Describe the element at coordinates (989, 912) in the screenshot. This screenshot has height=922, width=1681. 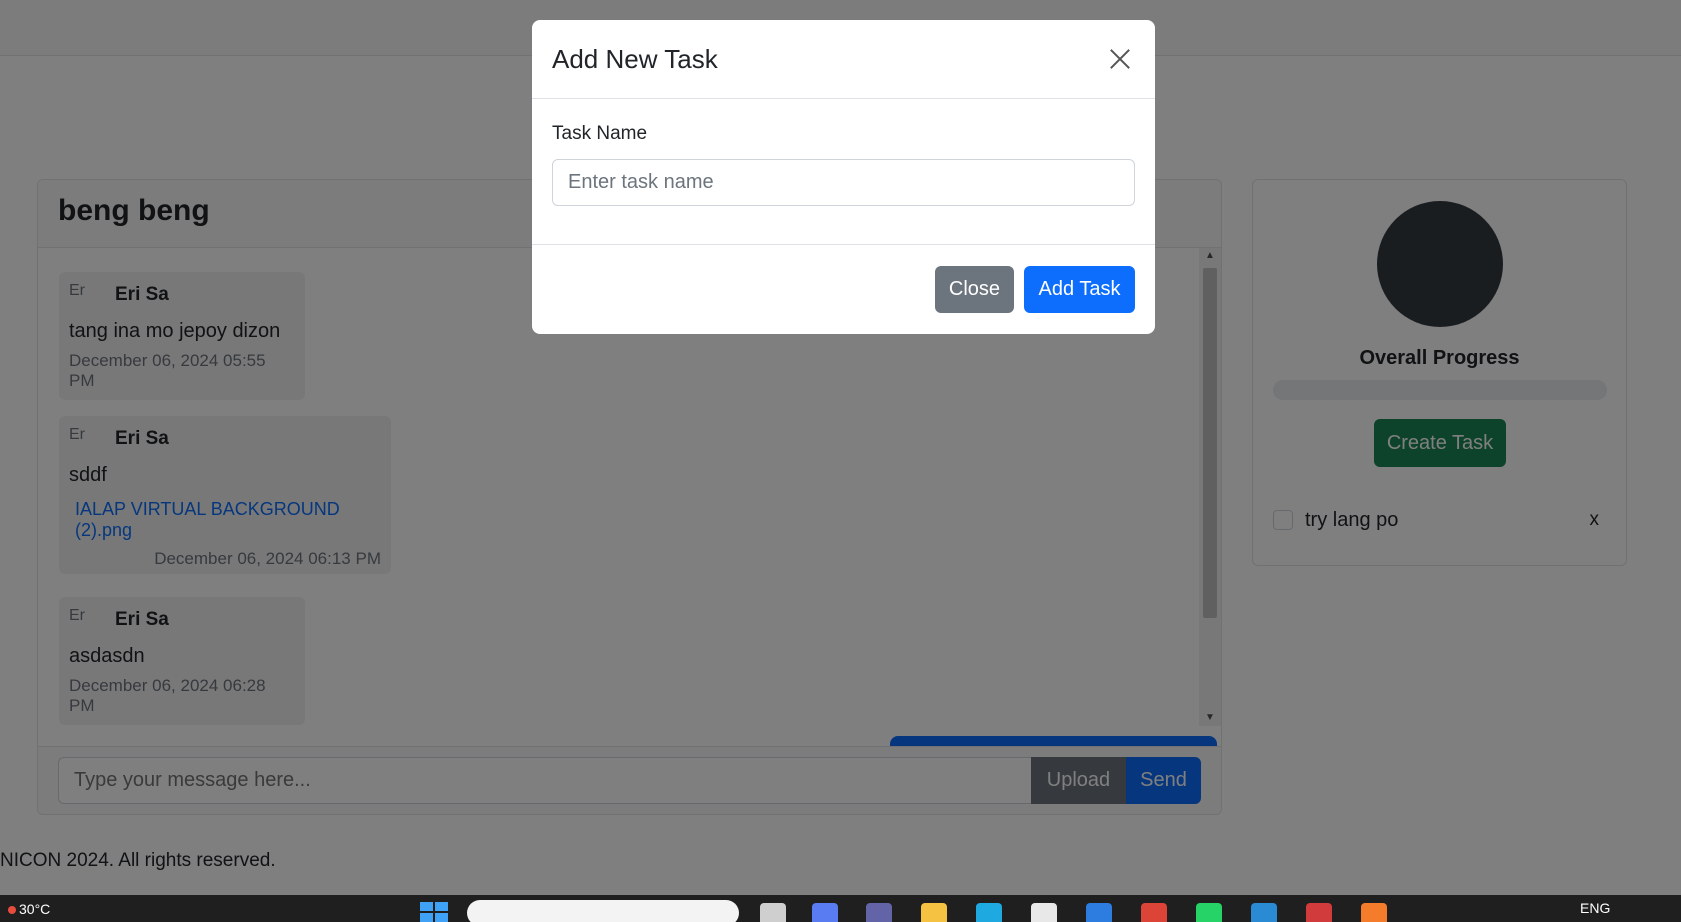
I see `edge-icon` at that location.